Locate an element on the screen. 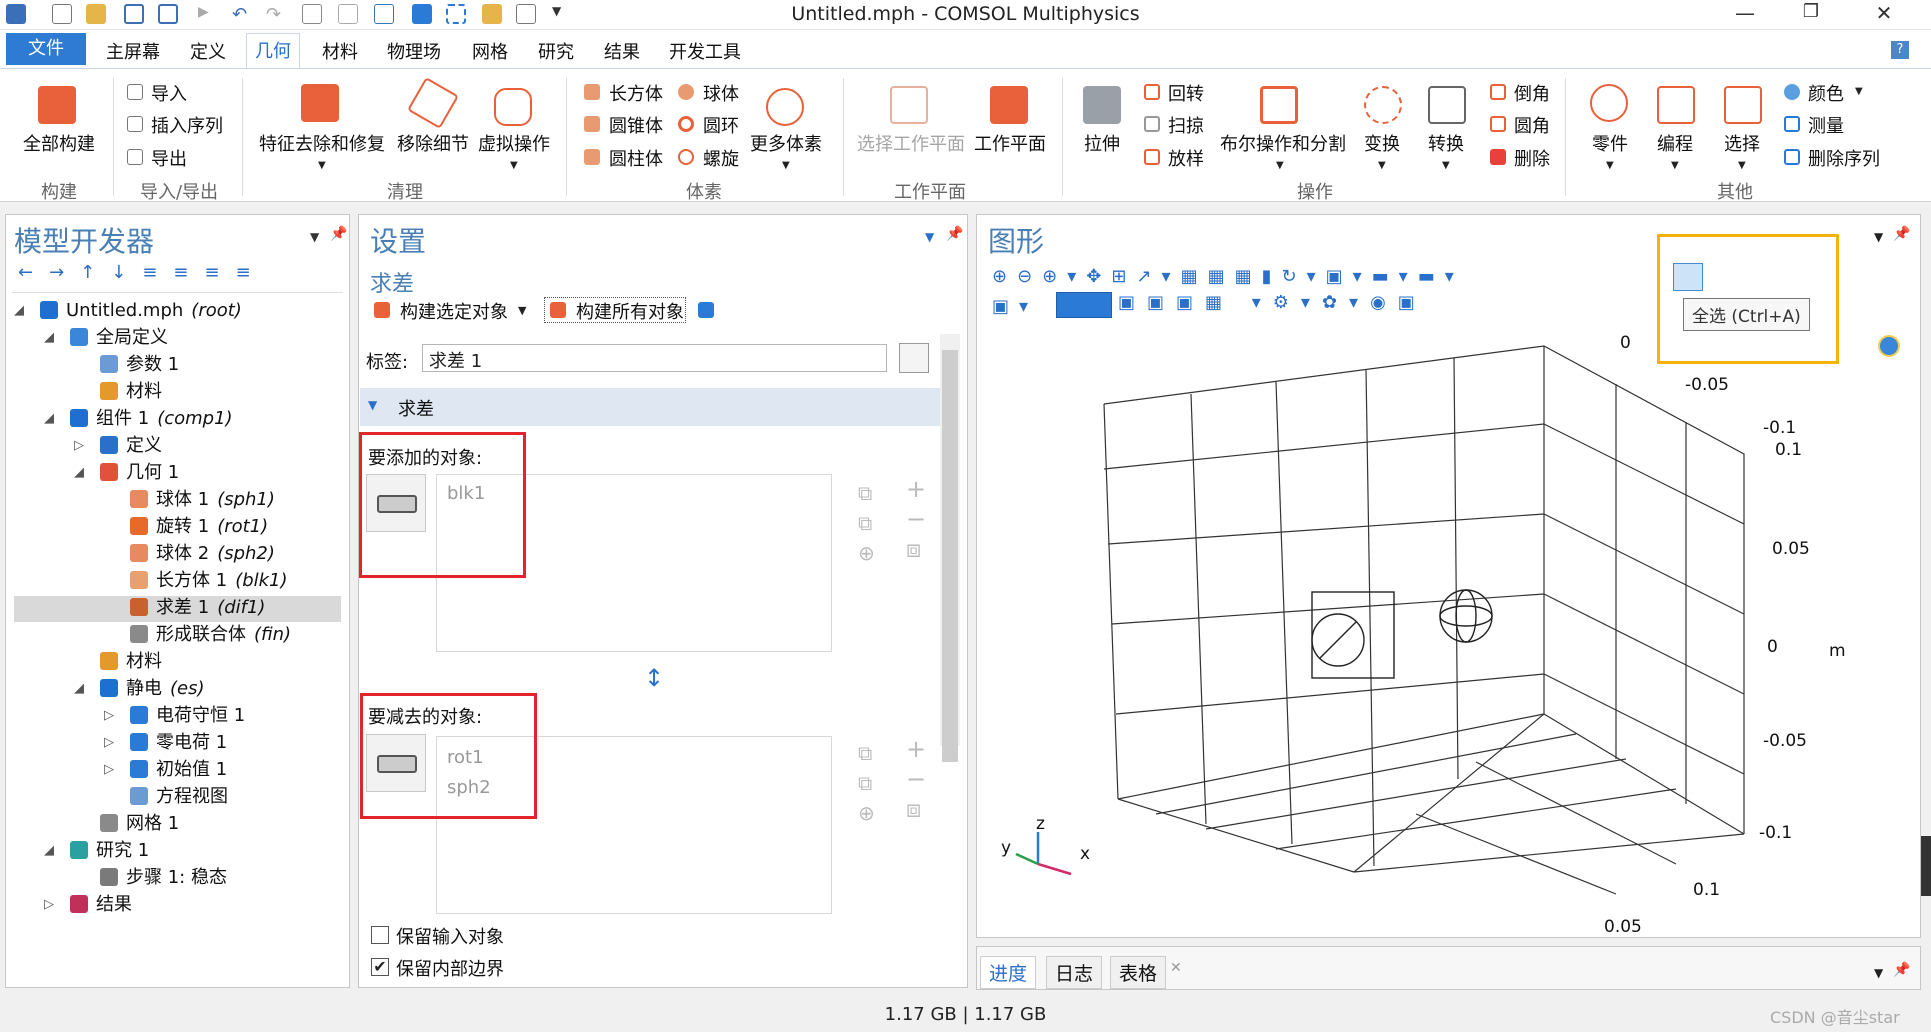 This screenshot has width=1931, height=1032. menu-physics: 物理场 is located at coordinates (414, 51).